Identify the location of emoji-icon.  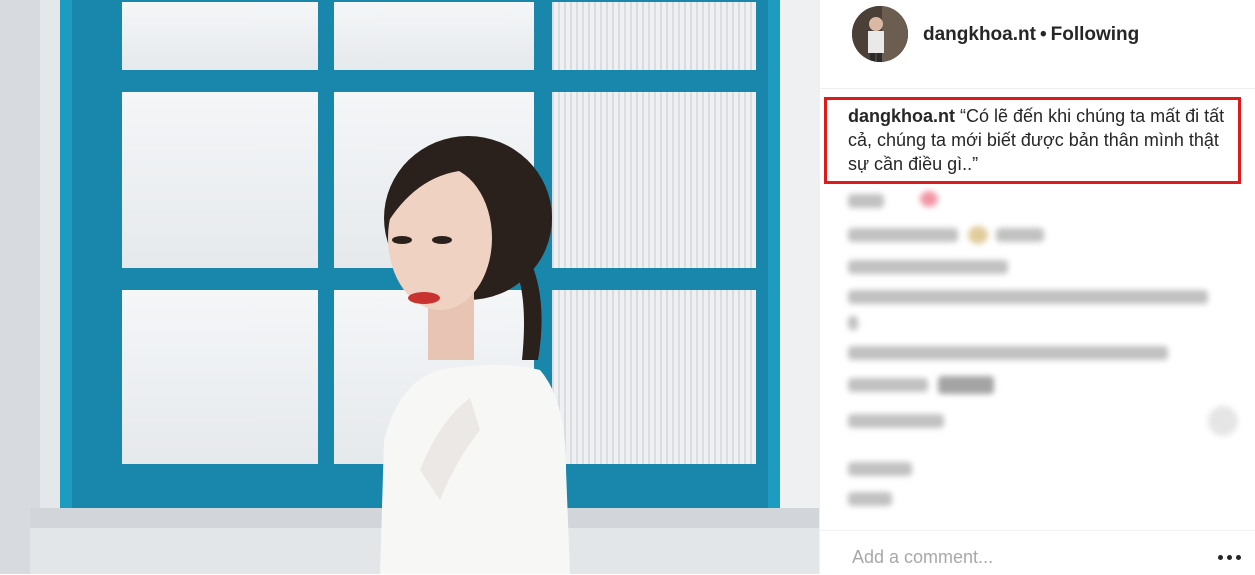
(978, 235).